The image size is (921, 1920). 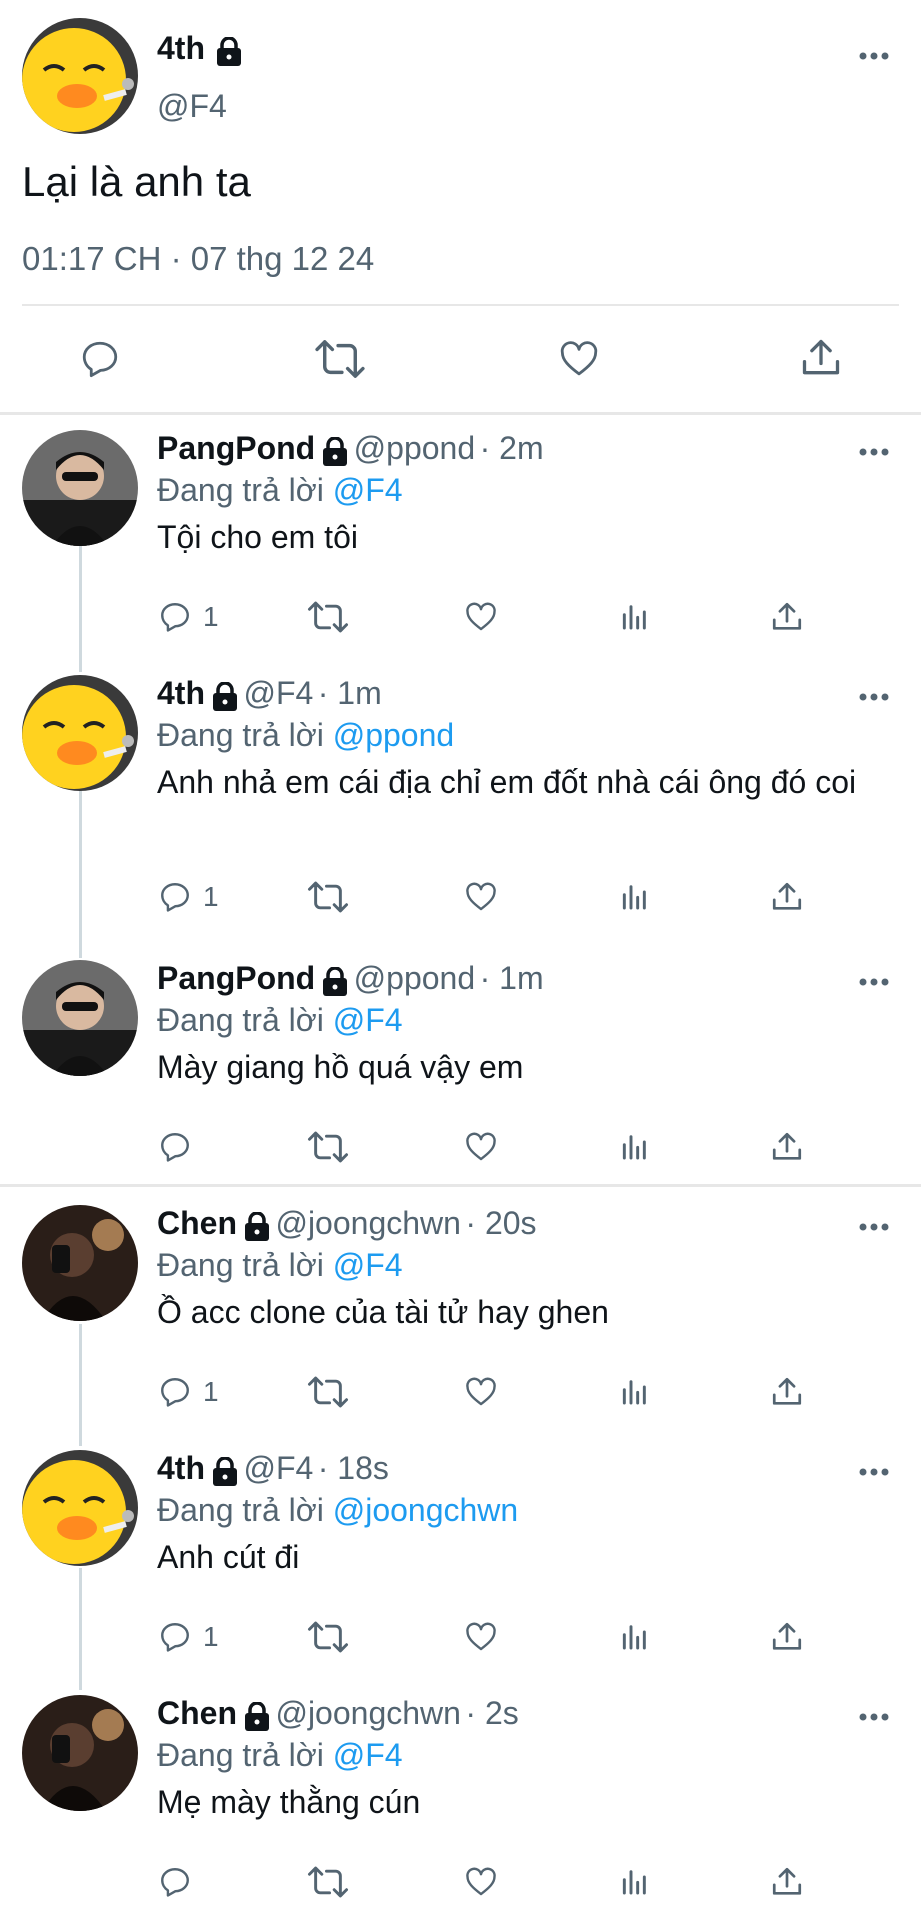 I want to click on mention-link: @joongchwn, so click(x=425, y=1510).